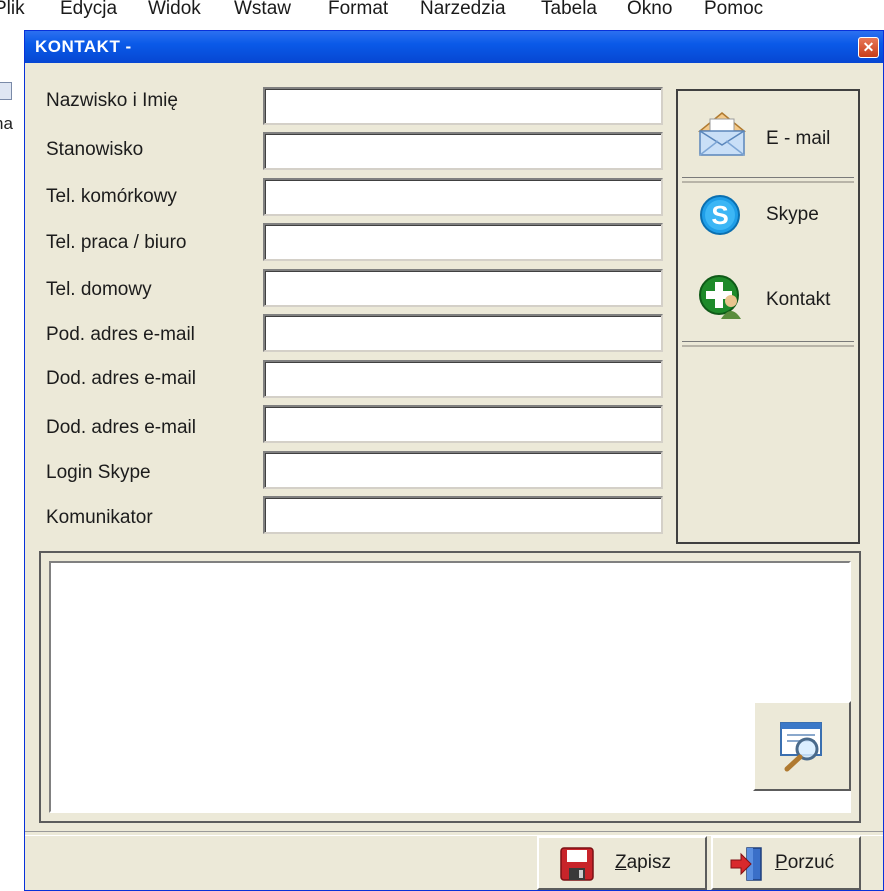 The width and height of the screenshot is (884, 891). I want to click on menu-item-table: Tabela, so click(569, 10).